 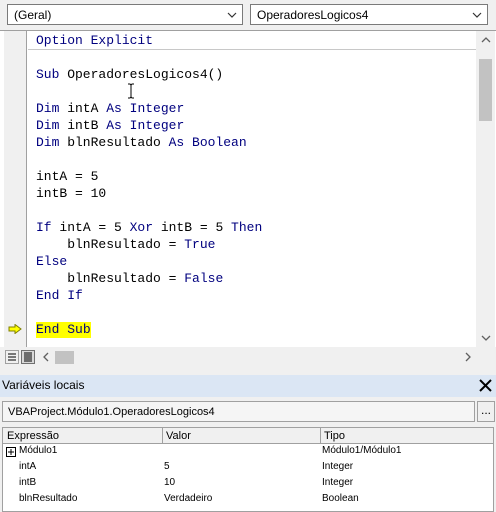 I want to click on code-line-option: Option Explicit, so click(x=94, y=41).